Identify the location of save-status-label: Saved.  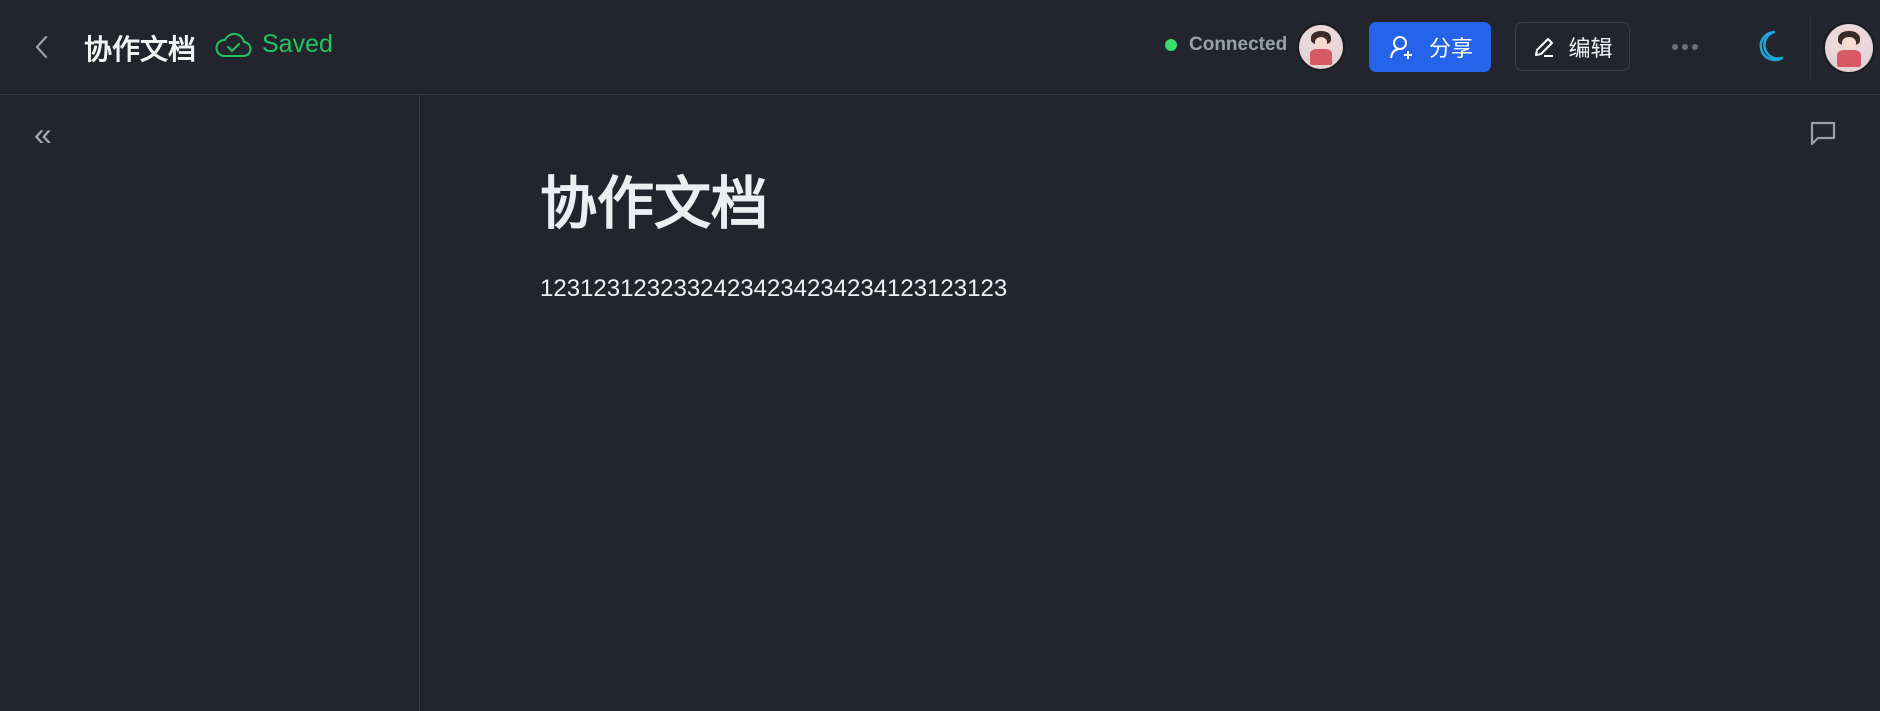
(297, 44).